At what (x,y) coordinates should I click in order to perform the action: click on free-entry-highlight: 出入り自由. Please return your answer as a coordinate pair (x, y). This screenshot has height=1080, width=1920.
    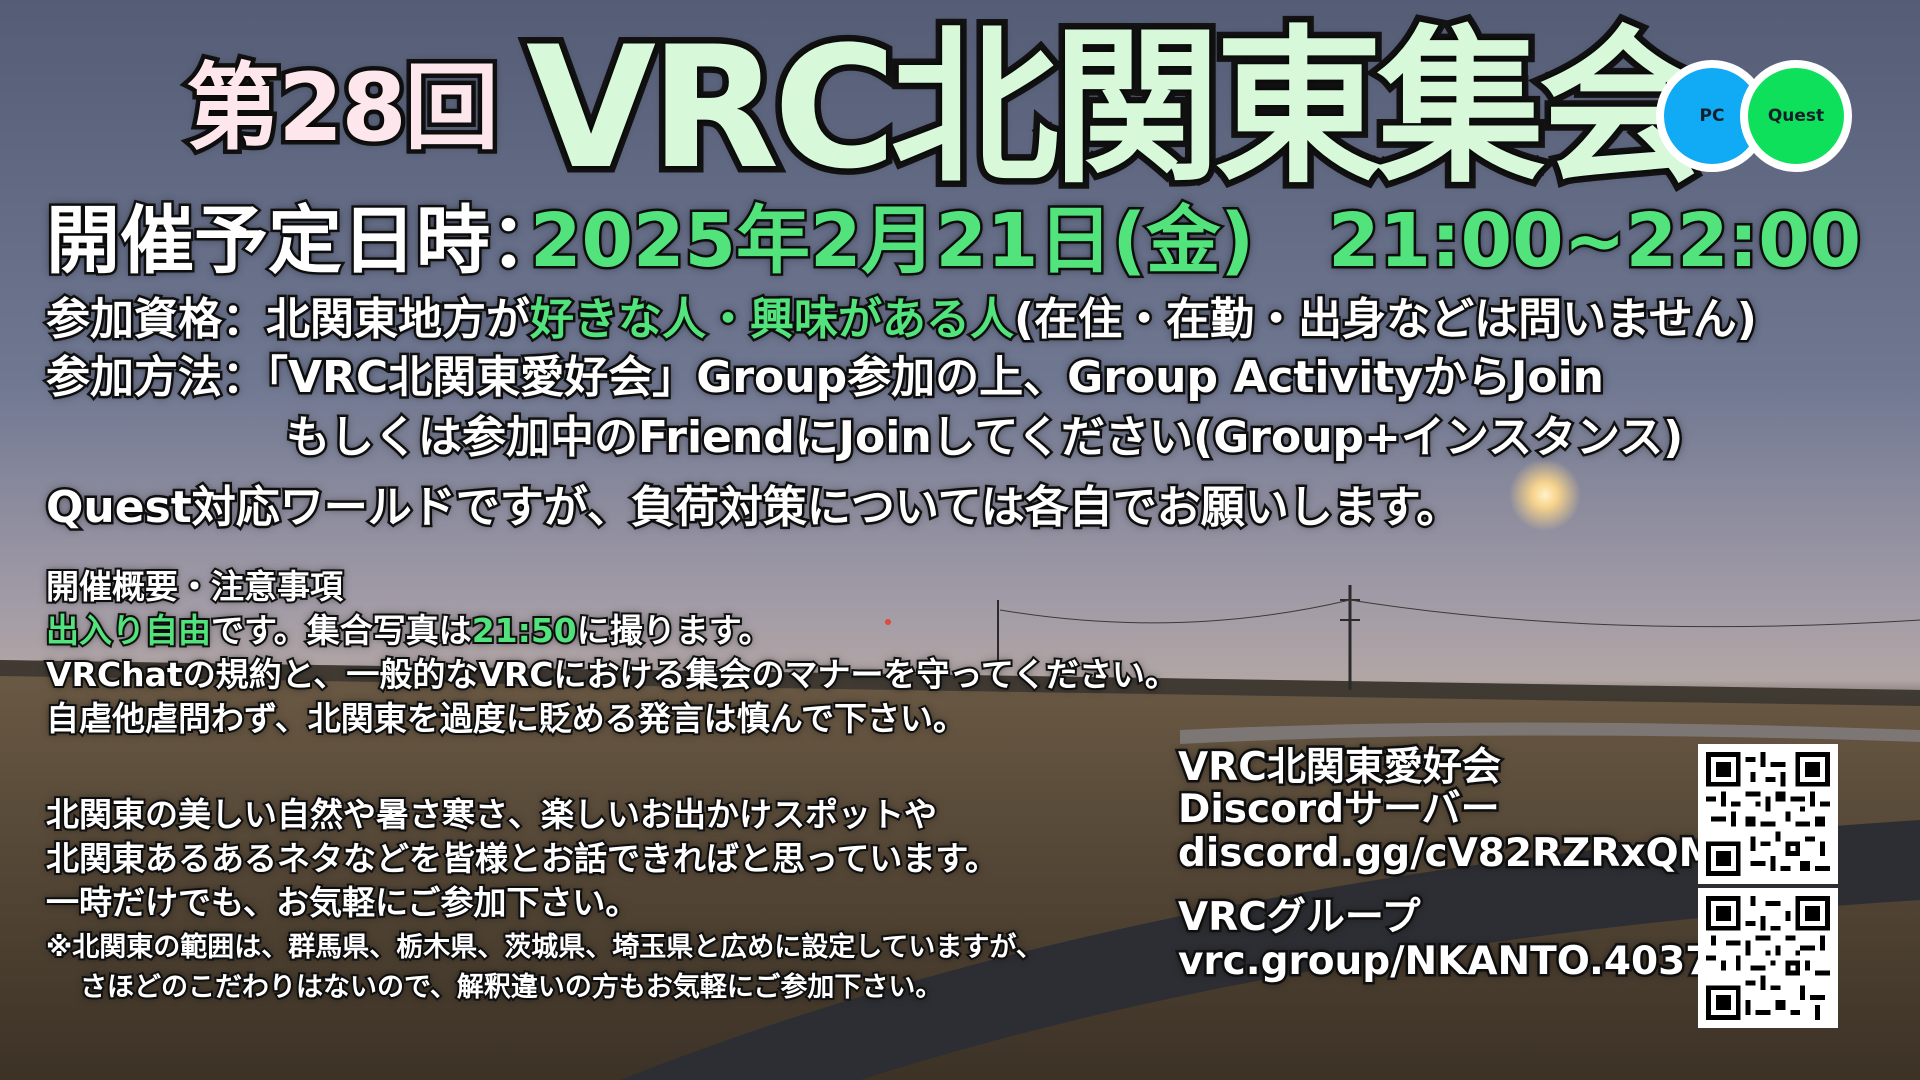
    Looking at the image, I should click on (128, 630).